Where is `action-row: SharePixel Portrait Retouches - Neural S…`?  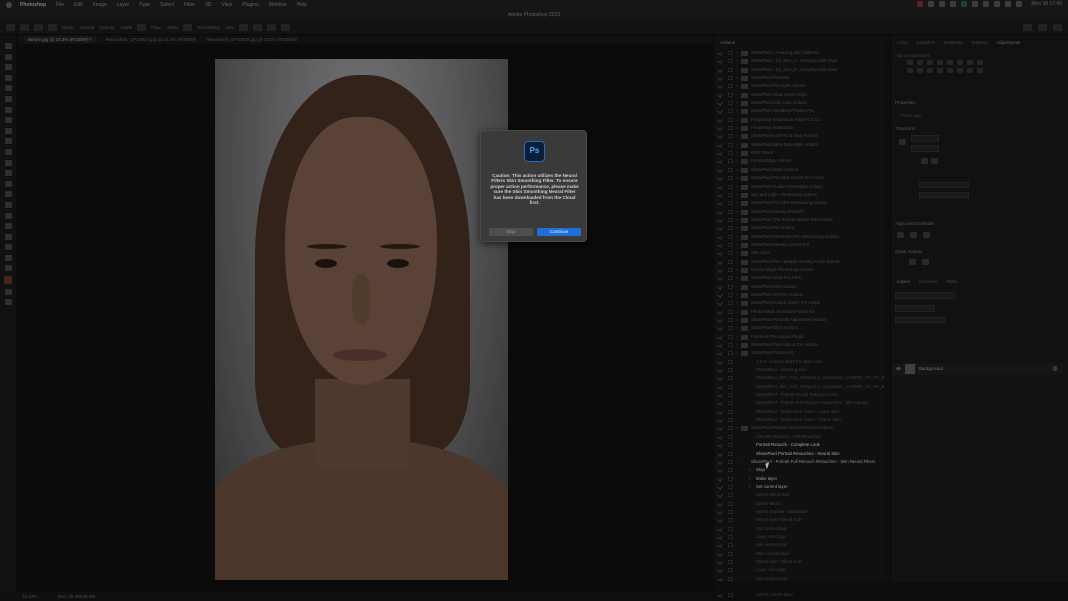 action-row: SharePixel Portrait Retouches - Neural S… is located at coordinates (800, 454).